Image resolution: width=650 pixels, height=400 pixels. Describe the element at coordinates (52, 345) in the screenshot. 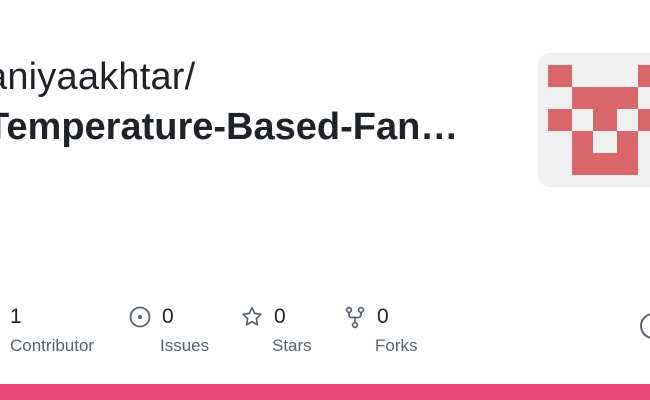

I see `contributors-label: Contributor` at that location.